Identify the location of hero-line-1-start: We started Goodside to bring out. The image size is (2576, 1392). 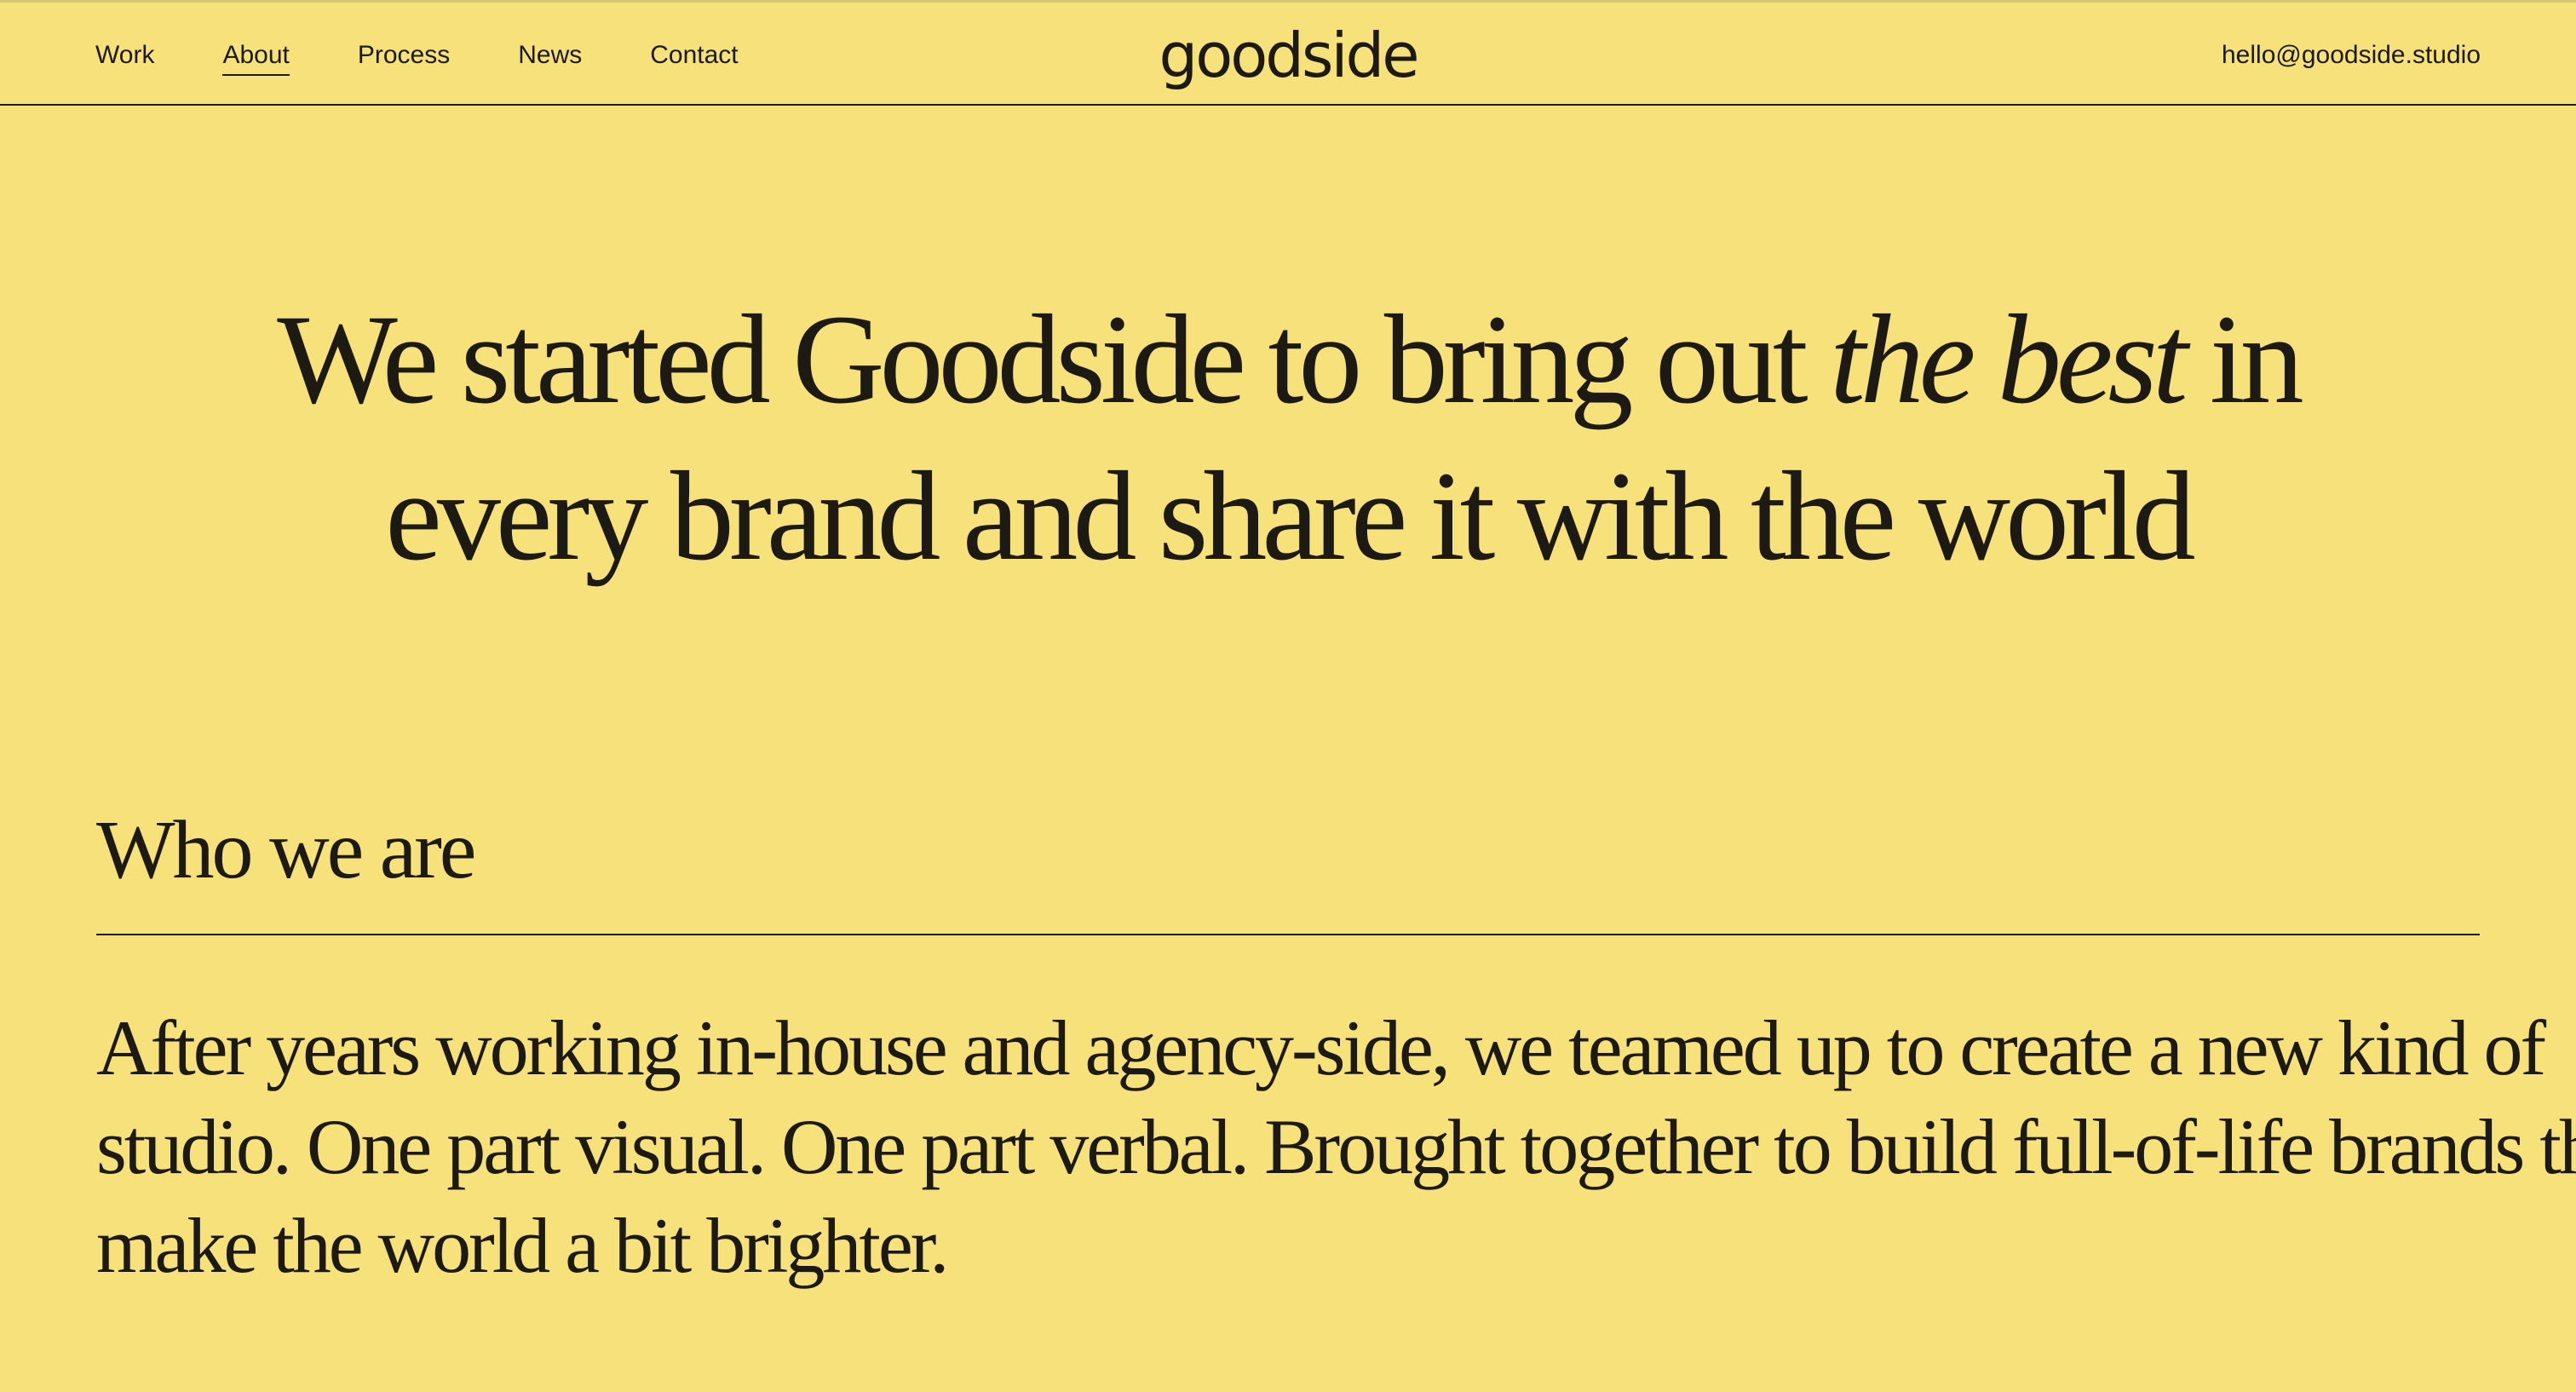
(1054, 359).